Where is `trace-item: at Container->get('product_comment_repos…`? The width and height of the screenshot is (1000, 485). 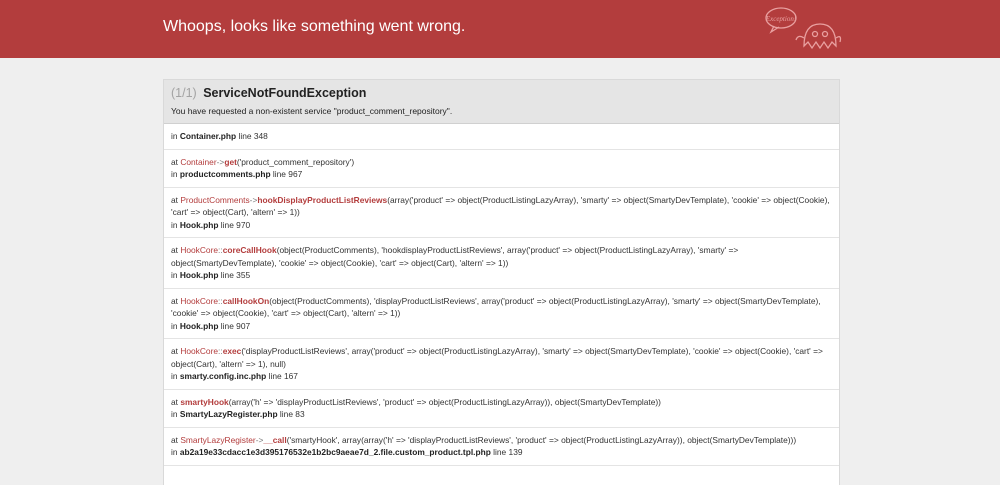 trace-item: at Container->get('product_comment_repos… is located at coordinates (501, 169).